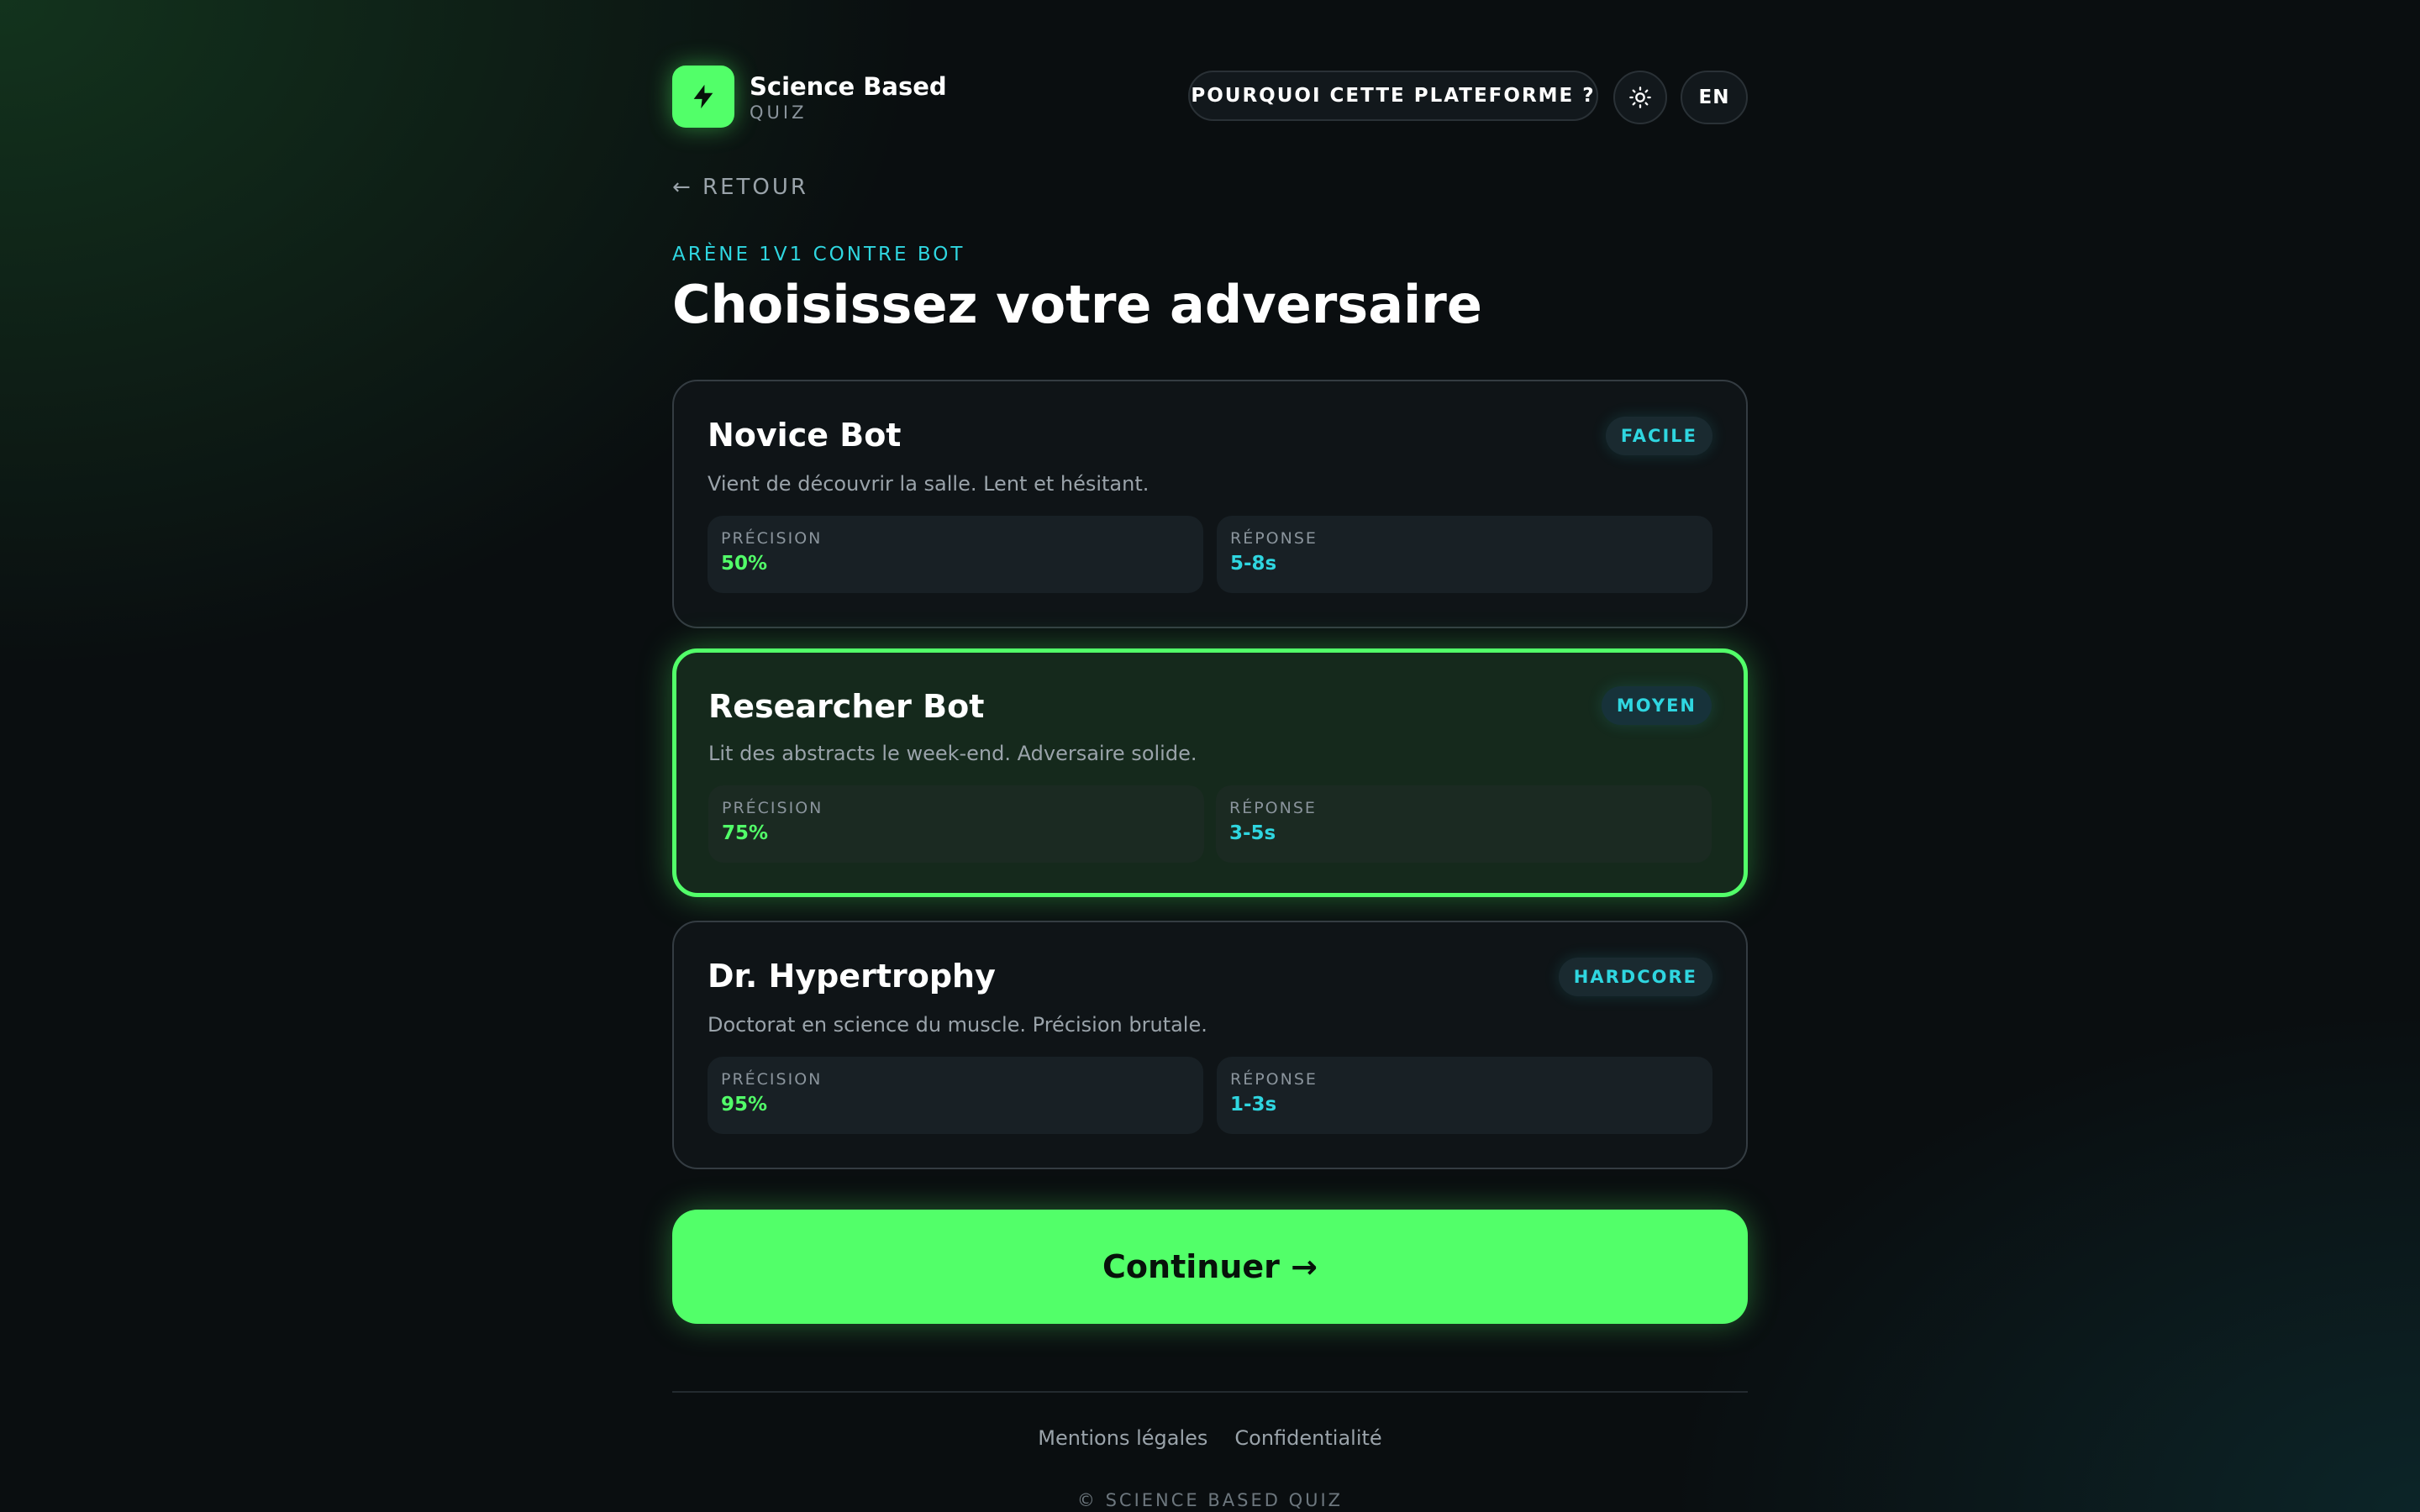 This screenshot has height=1512, width=2420. Describe the element at coordinates (846, 706) in the screenshot. I see `bot-name: Researcher Bot` at that location.